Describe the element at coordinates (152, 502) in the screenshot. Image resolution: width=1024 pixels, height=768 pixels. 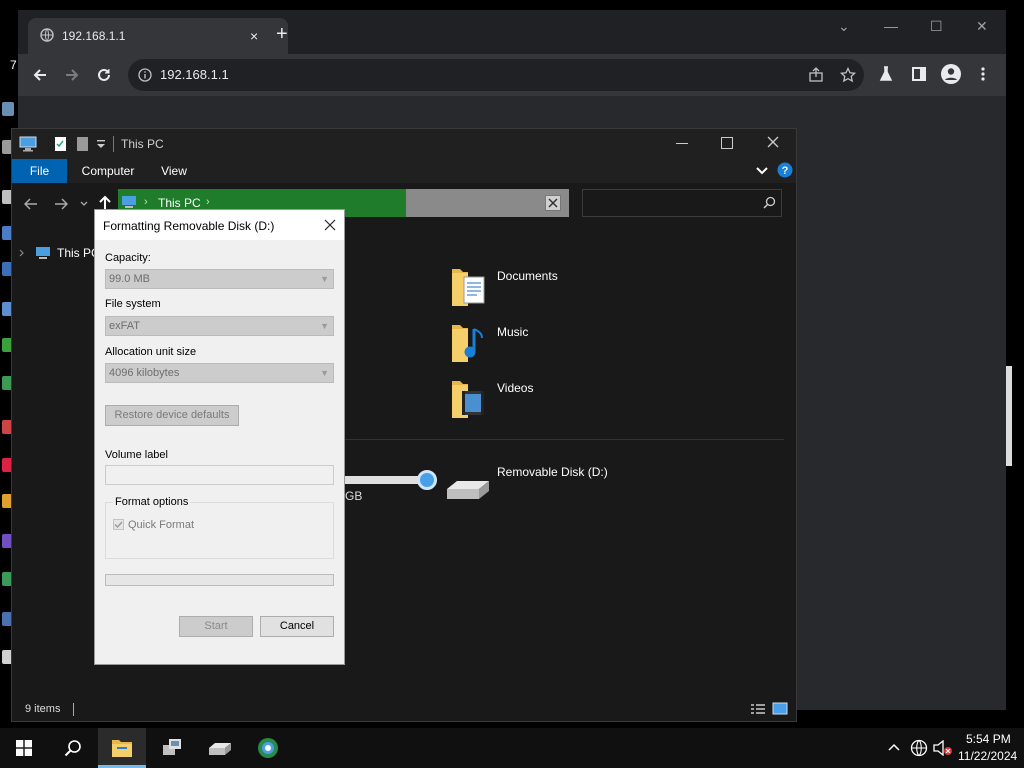
I see `format-options-label: Format options` at that location.